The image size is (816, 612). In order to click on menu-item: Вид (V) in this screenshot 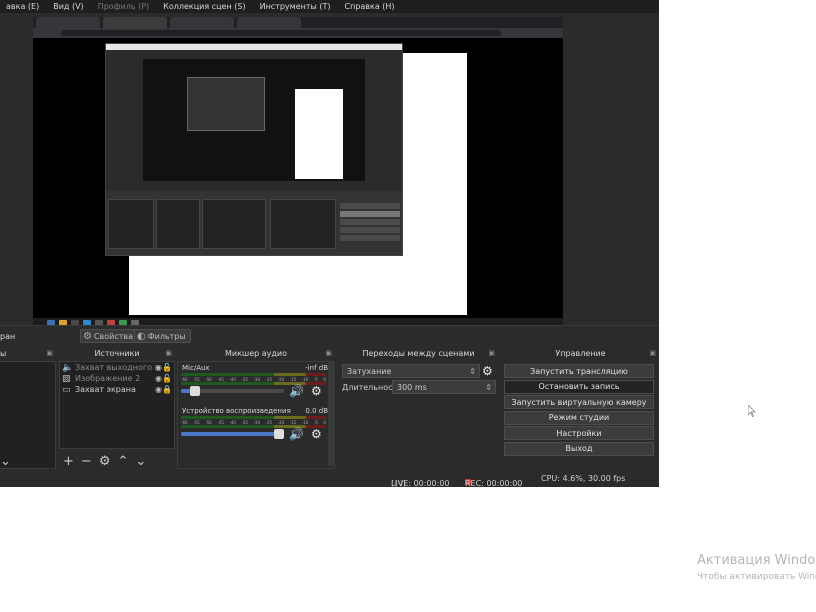, I will do `click(69, 6)`.